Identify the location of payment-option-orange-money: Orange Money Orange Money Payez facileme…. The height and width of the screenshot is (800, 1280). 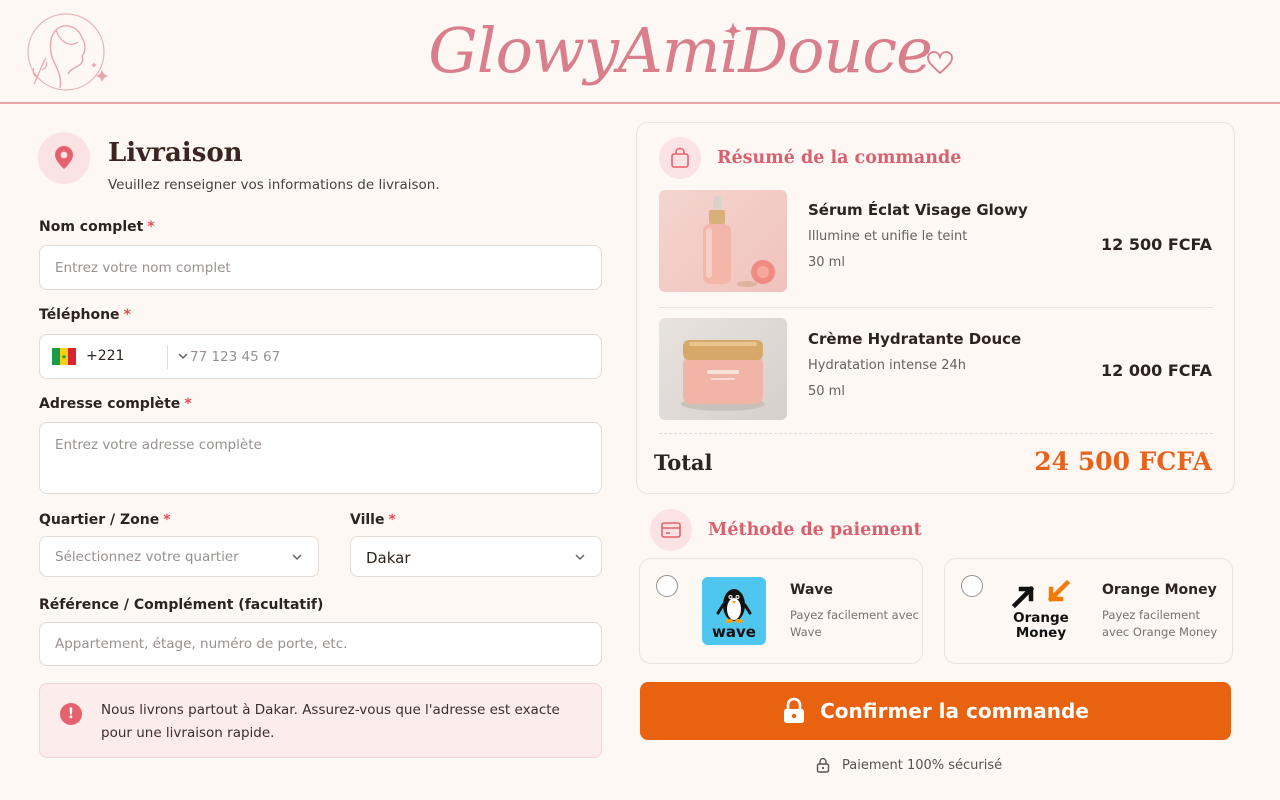
(1088, 611).